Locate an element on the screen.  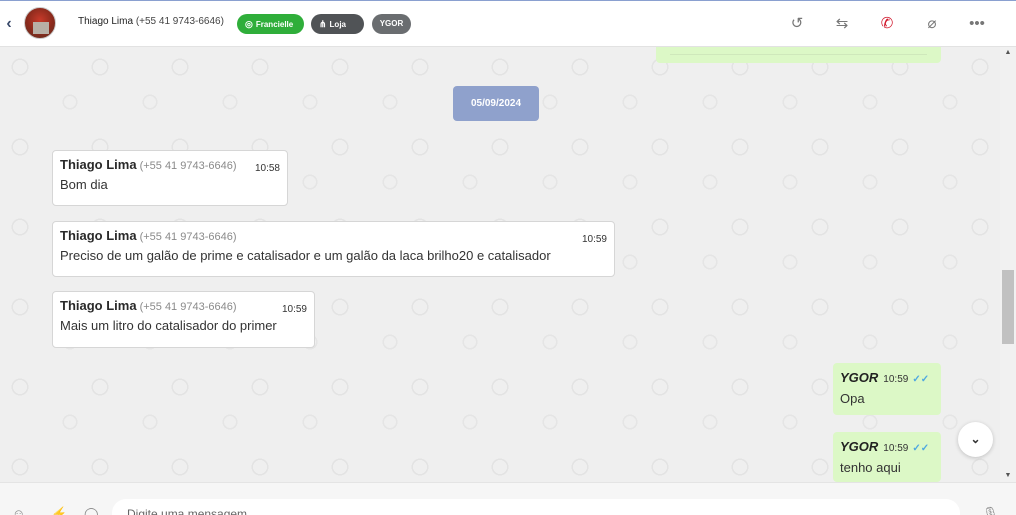
microphone-icon: 🎙 is located at coordinates (990, 511).